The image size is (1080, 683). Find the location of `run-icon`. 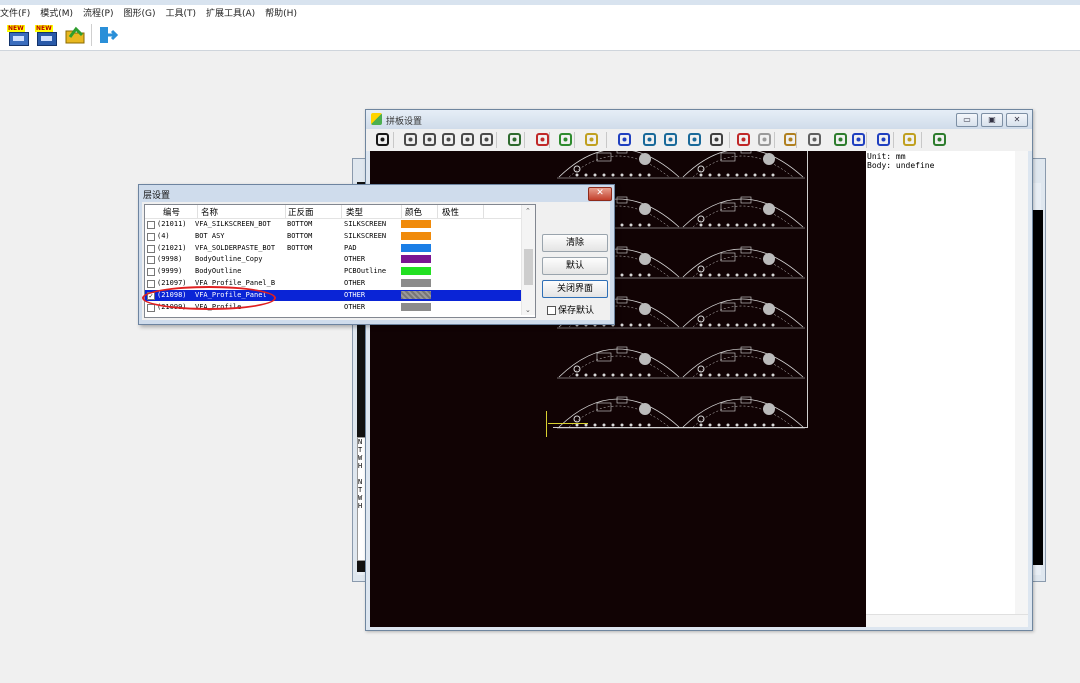

run-icon is located at coordinates (939, 139).